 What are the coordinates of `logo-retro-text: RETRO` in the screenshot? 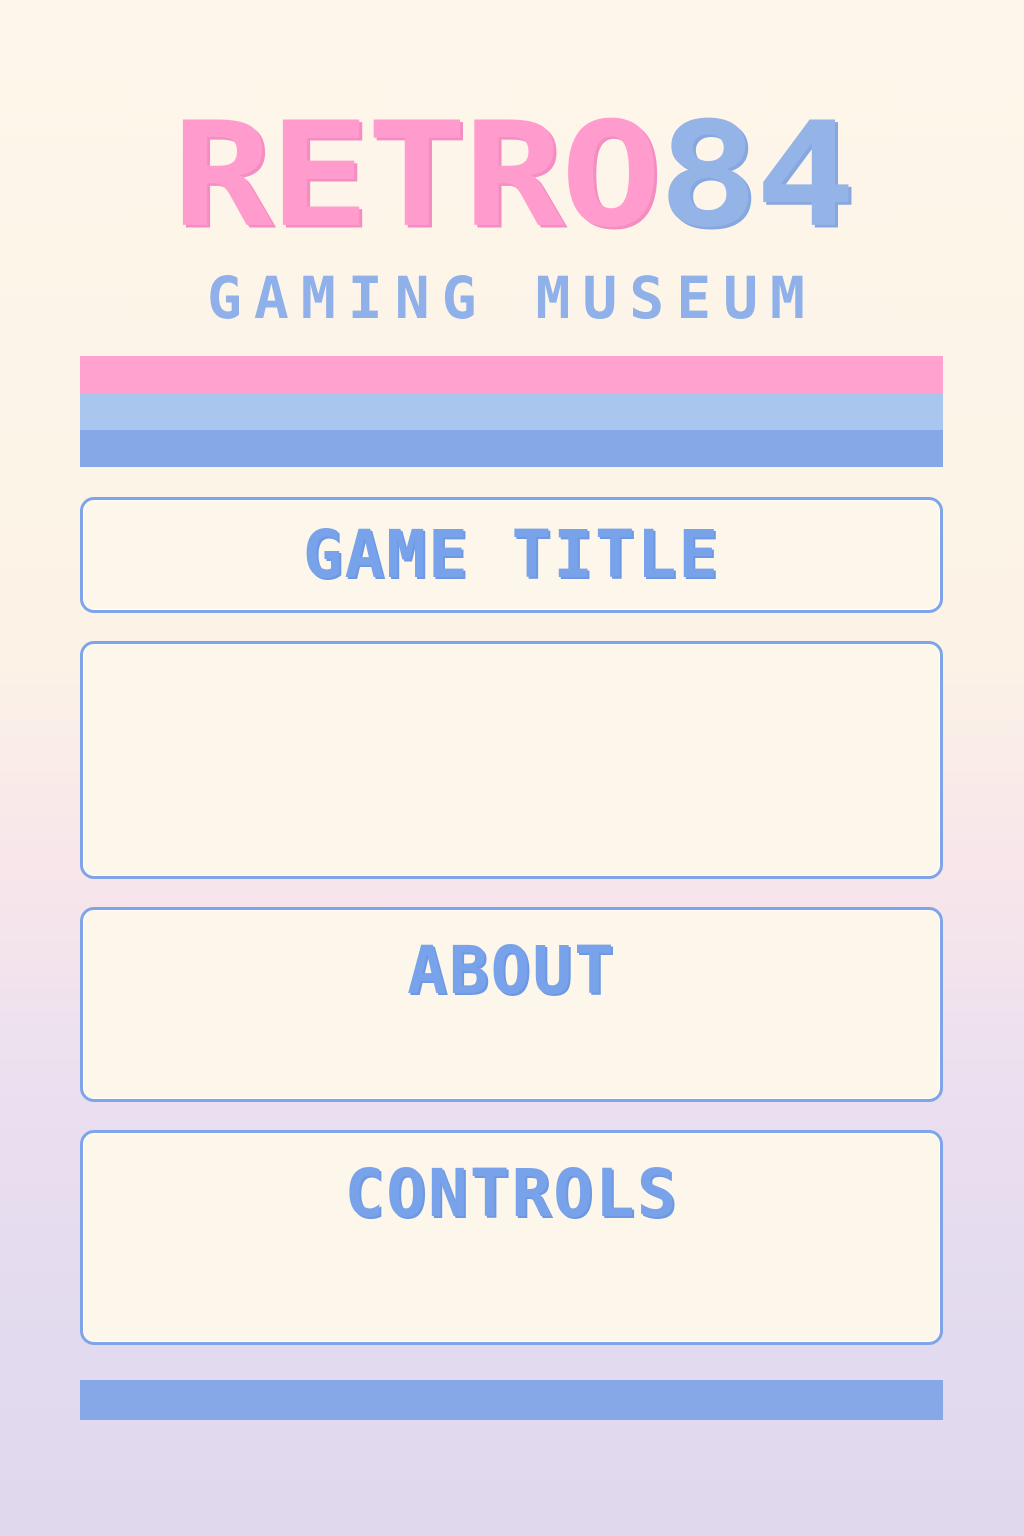 It's located at (416, 175).